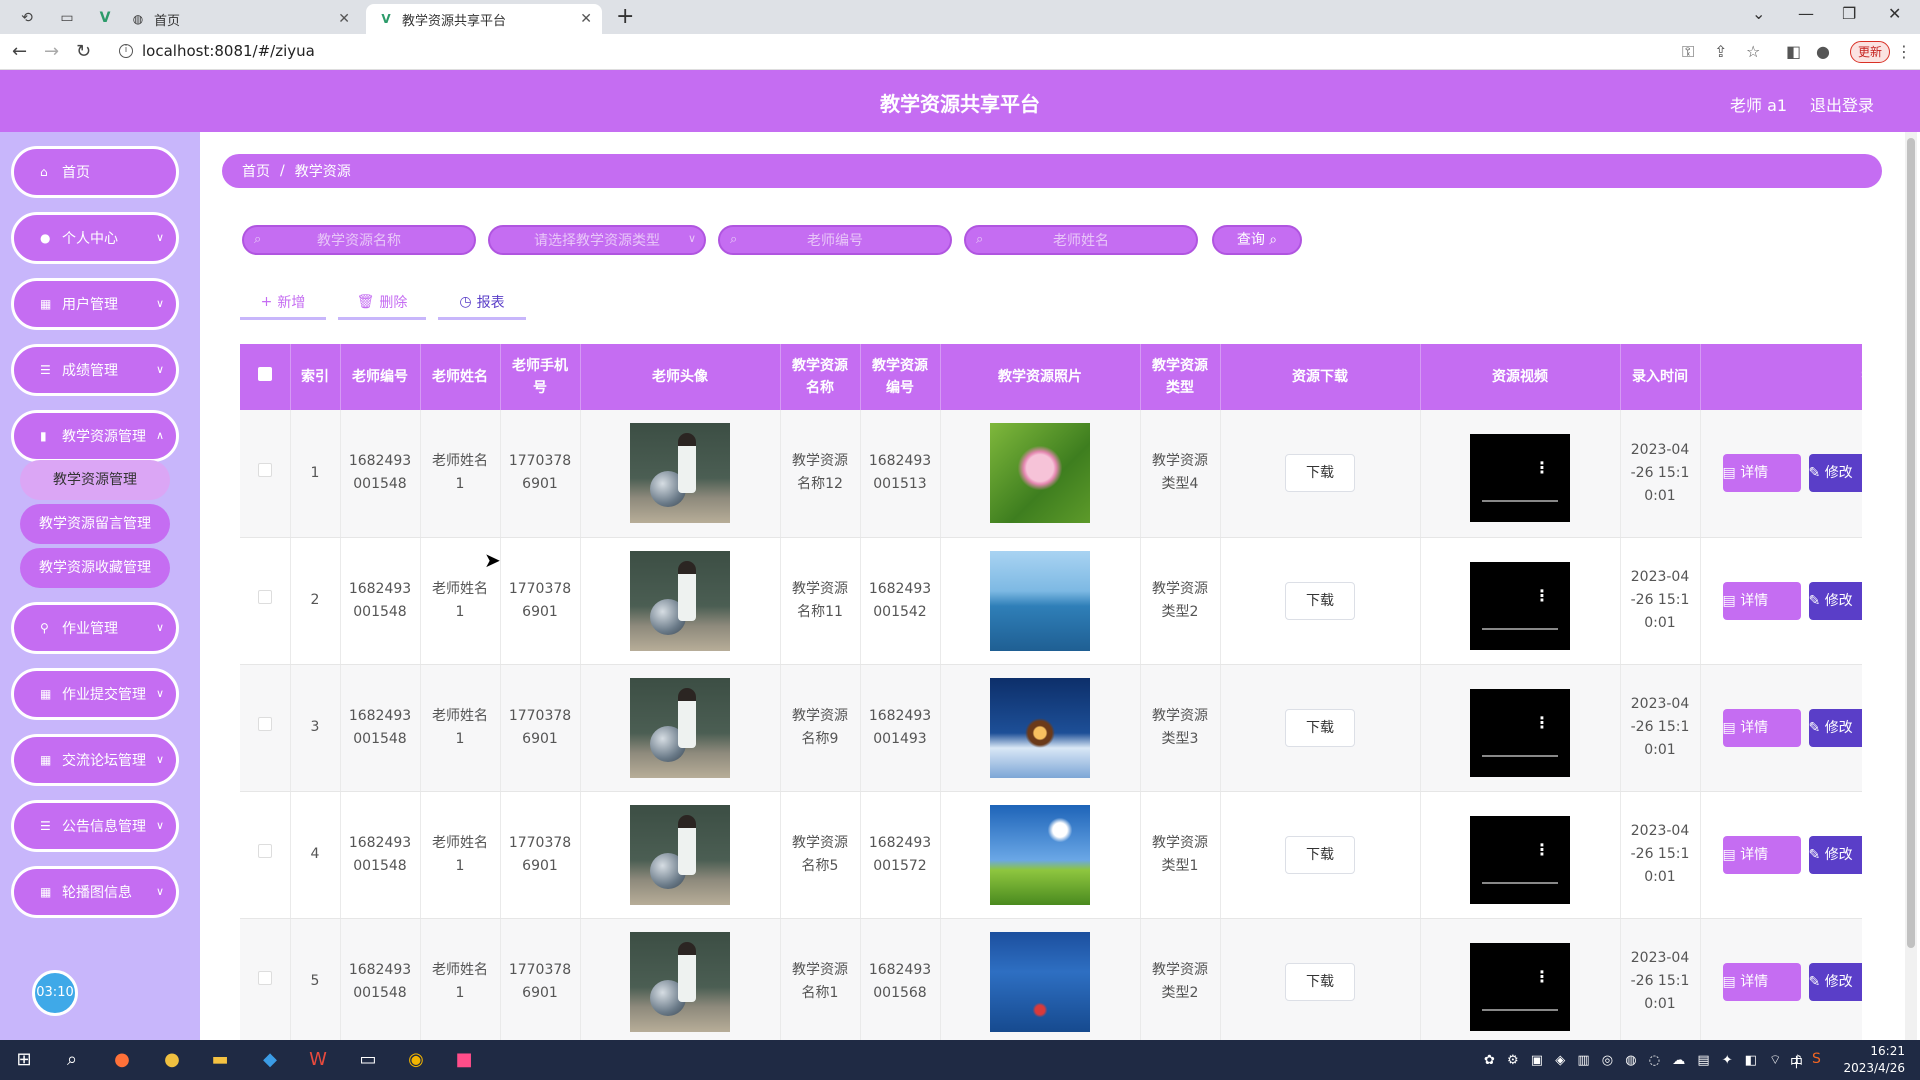 The width and height of the screenshot is (1920, 1080). Describe the element at coordinates (368, 1060) in the screenshot. I see `terminal-icon: ▭` at that location.